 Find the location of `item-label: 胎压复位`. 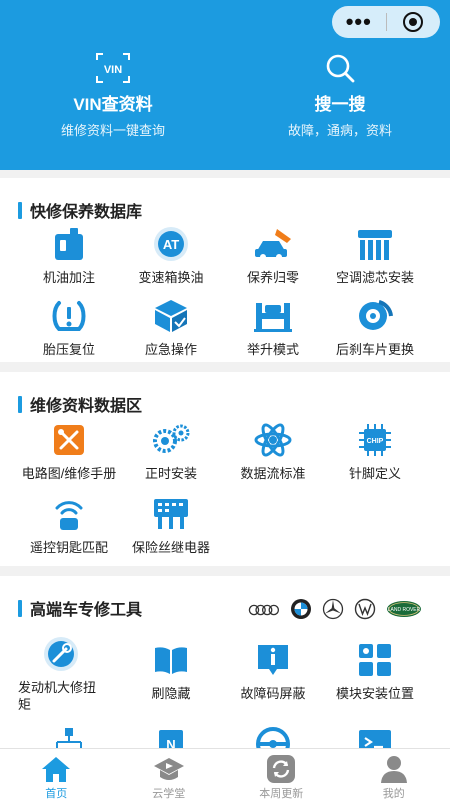

item-label: 胎压复位 is located at coordinates (68, 349).